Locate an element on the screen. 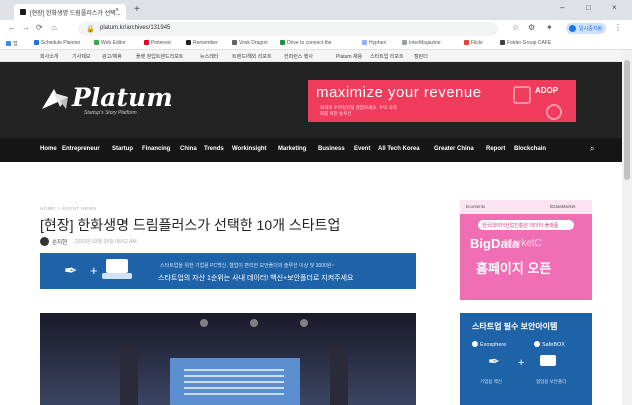  site-logo: Platum is located at coordinates (122, 97).